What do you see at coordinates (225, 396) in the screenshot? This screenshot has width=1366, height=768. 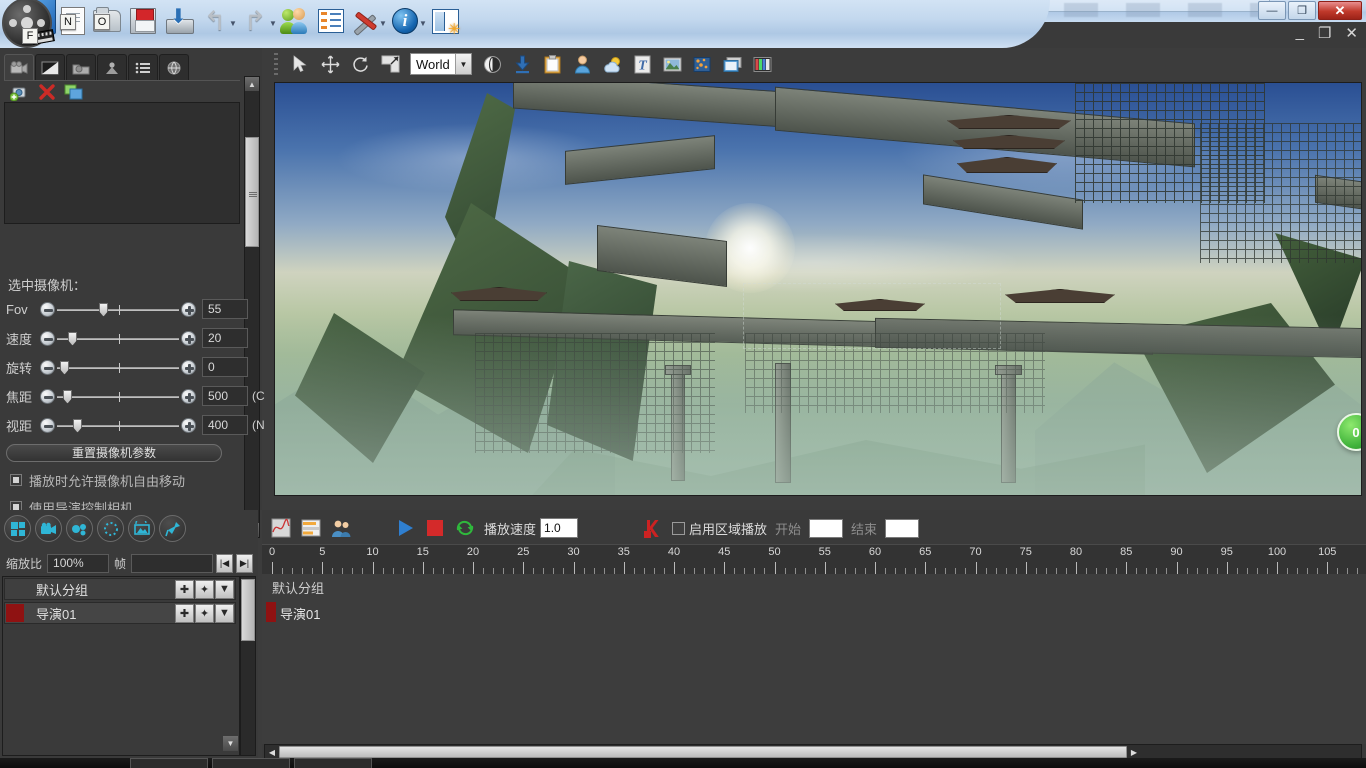 I see `focal-value-input: 500` at bounding box center [225, 396].